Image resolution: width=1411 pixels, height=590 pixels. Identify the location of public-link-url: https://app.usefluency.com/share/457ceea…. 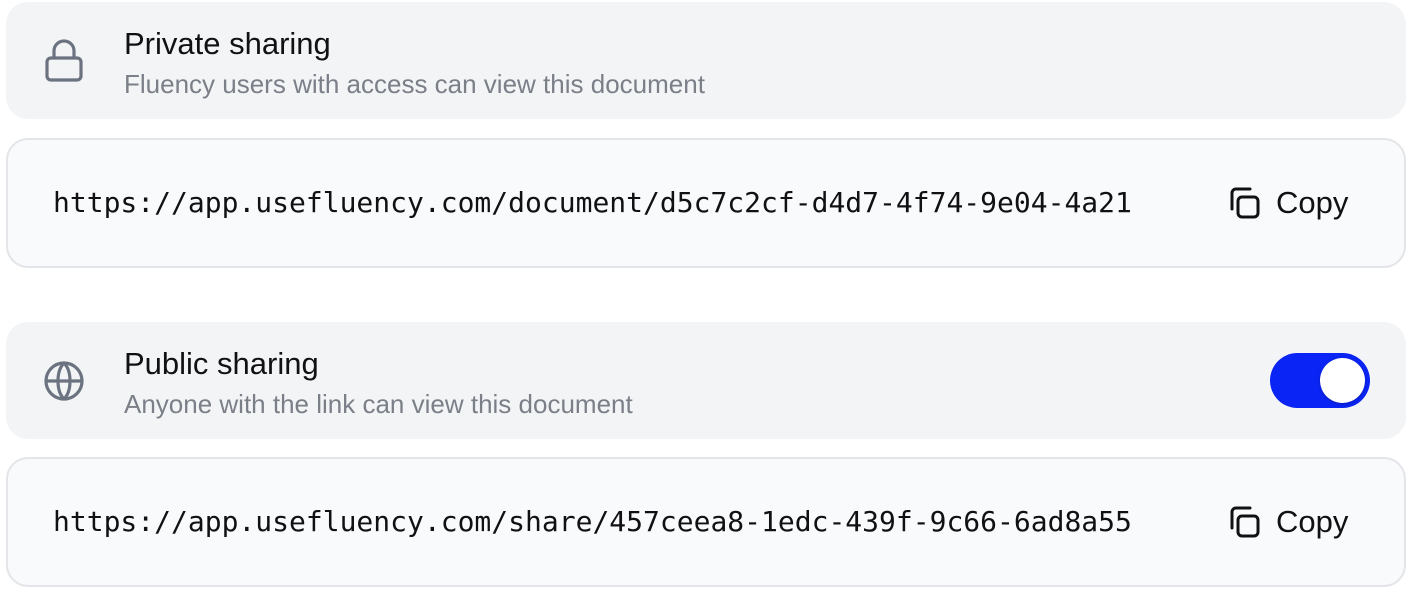
(605, 522).